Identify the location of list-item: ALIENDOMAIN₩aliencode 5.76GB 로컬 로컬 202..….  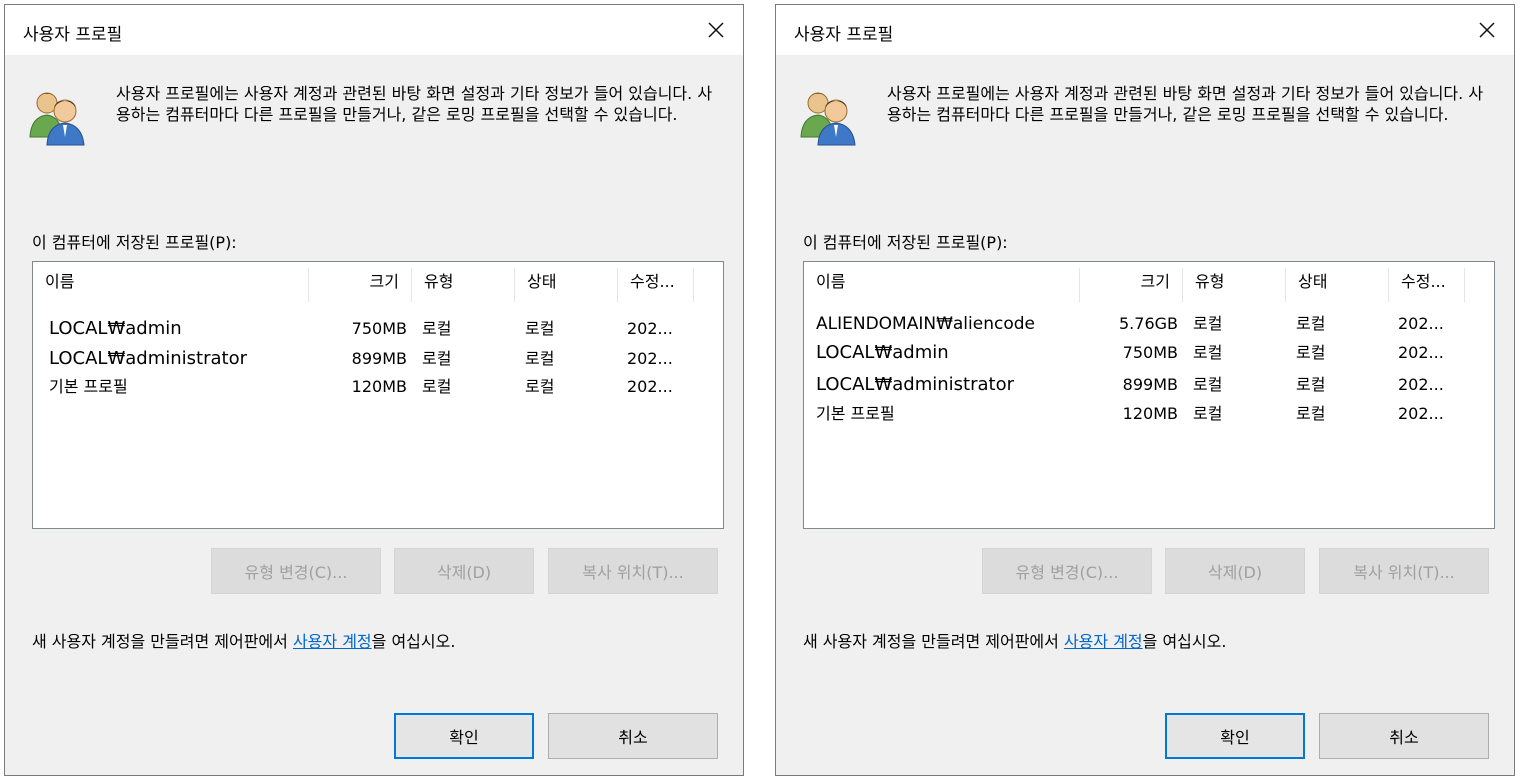
(1149, 324).